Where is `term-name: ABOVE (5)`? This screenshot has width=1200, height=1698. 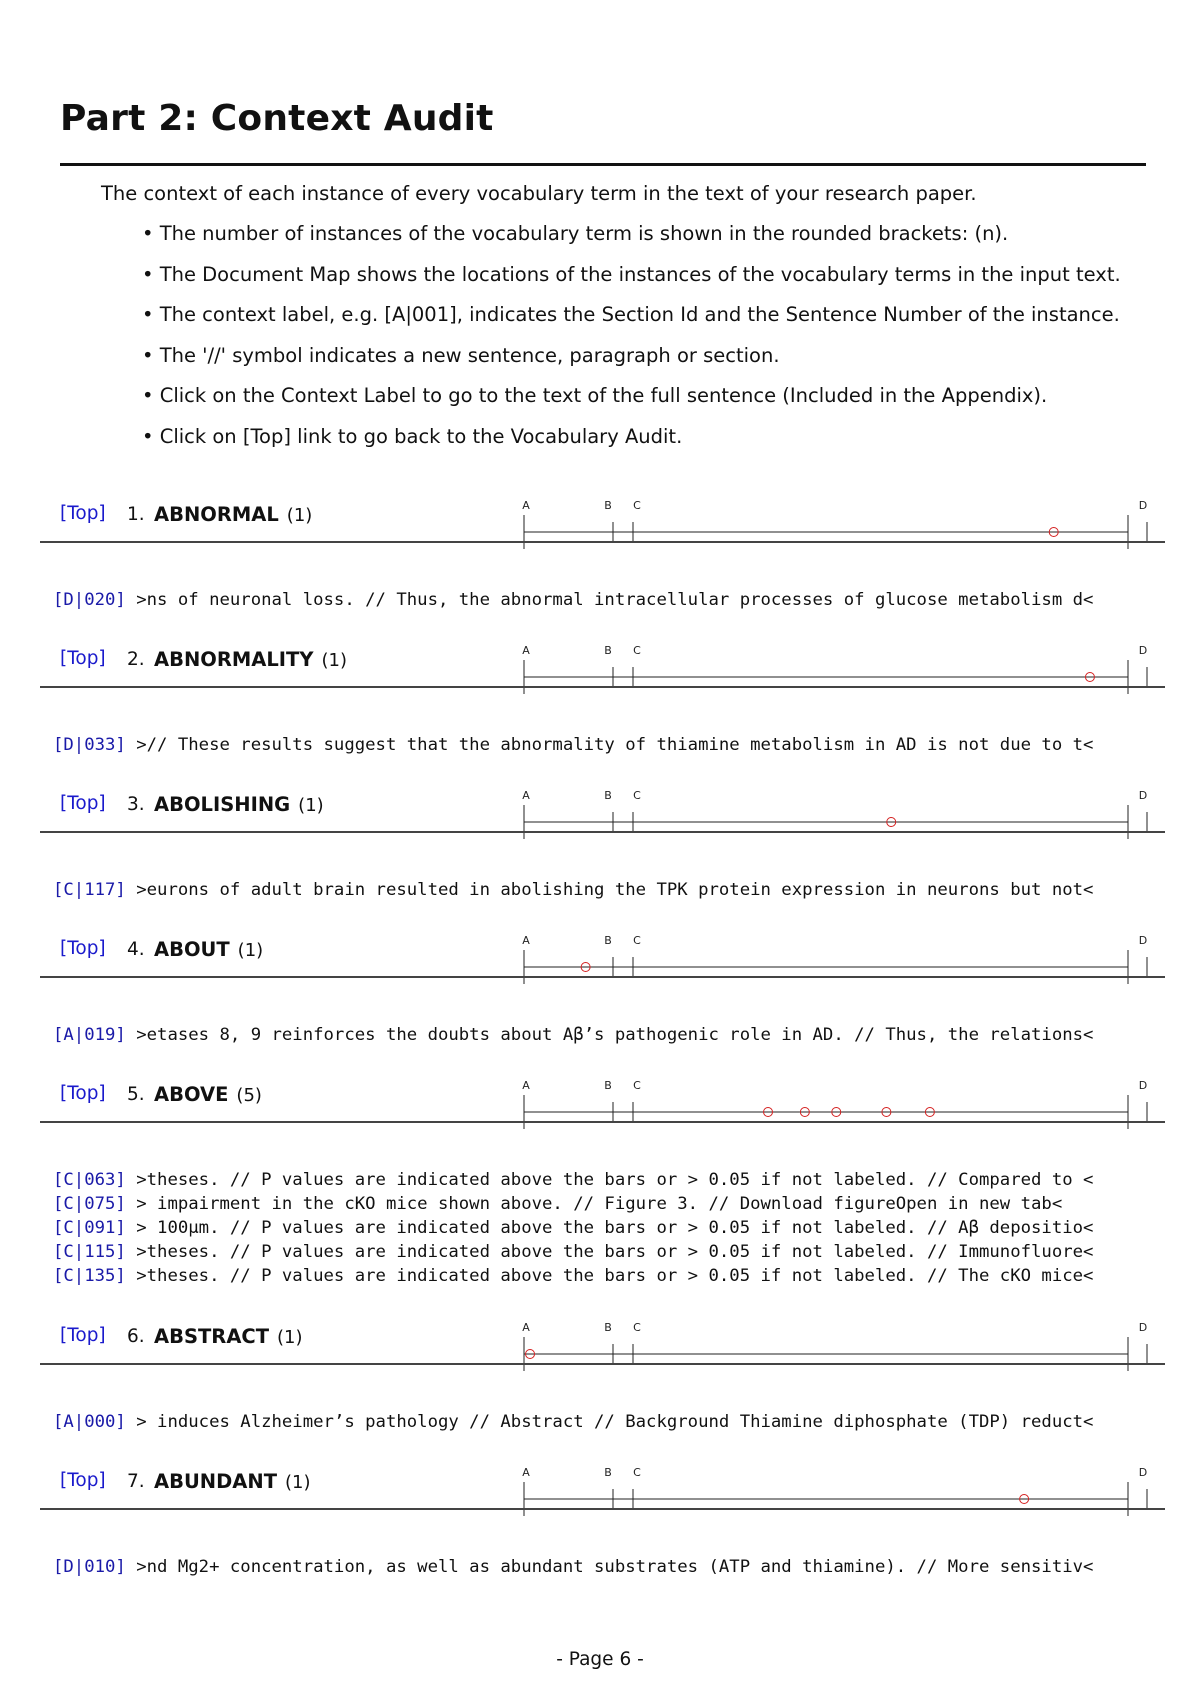
term-name: ABOVE (5) is located at coordinates (208, 1094).